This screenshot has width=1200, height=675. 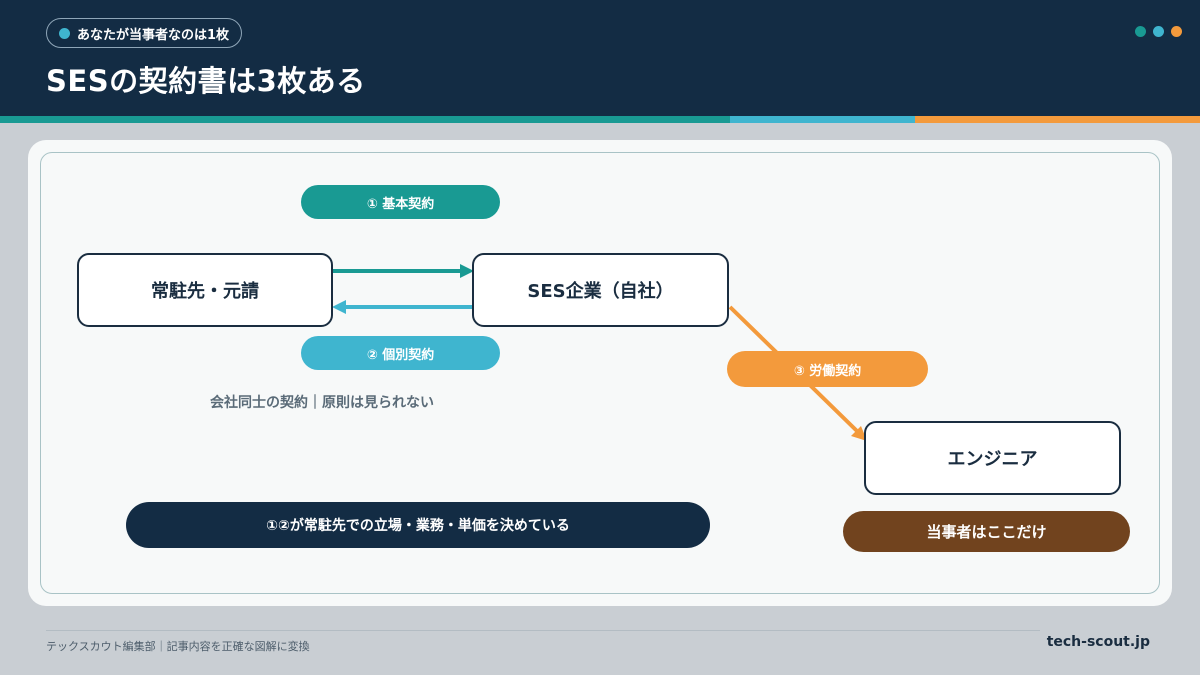 I want to click on contract-labor-pill: ③ 労働契約, so click(x=827, y=369).